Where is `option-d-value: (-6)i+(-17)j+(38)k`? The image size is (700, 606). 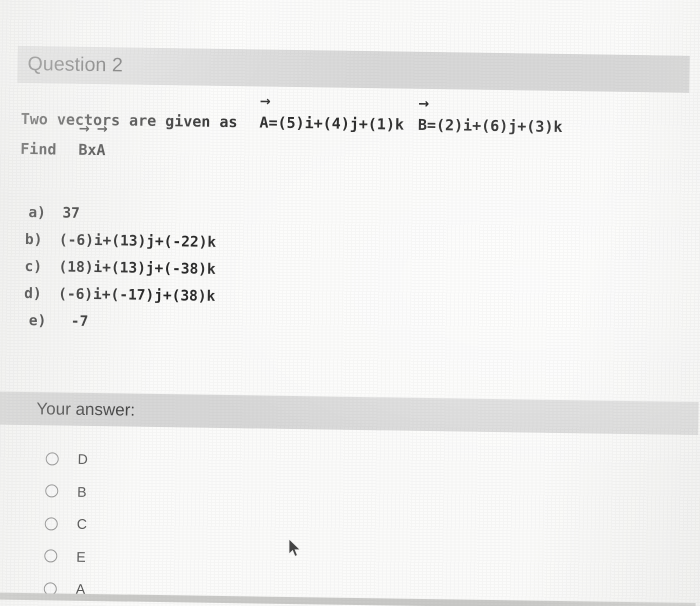
option-d-value: (-6)i+(-17)j+(38)k is located at coordinates (137, 295).